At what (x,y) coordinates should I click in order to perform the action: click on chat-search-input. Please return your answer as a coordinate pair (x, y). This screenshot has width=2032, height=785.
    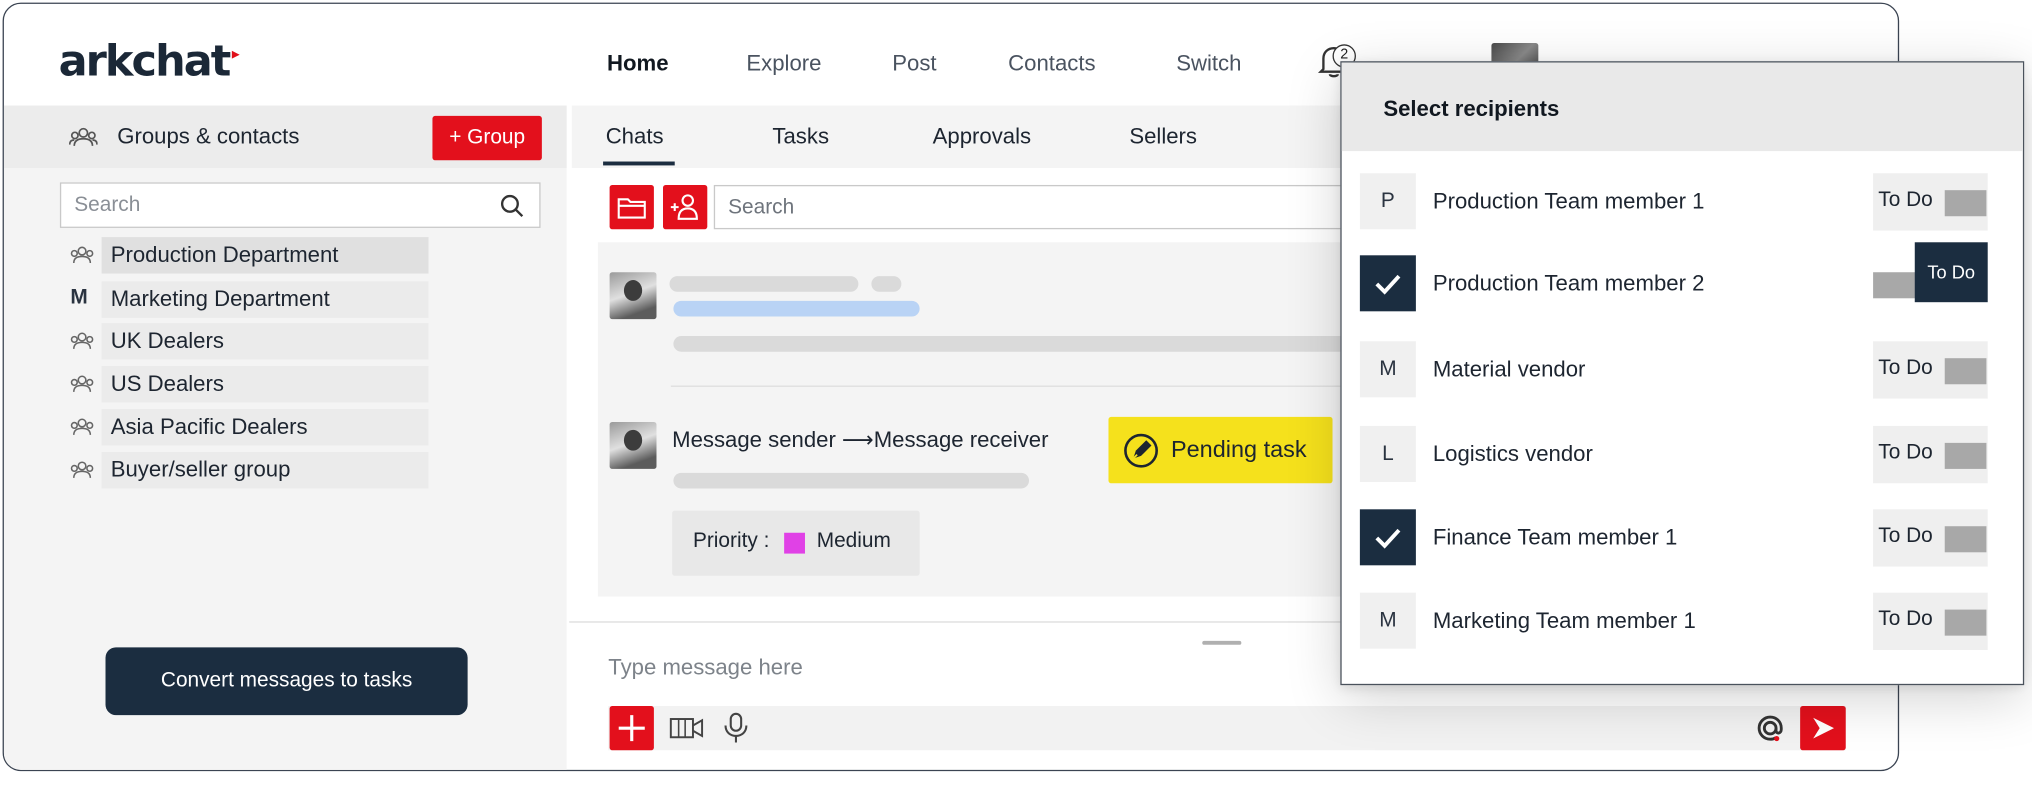
    Looking at the image, I should click on (1028, 208).